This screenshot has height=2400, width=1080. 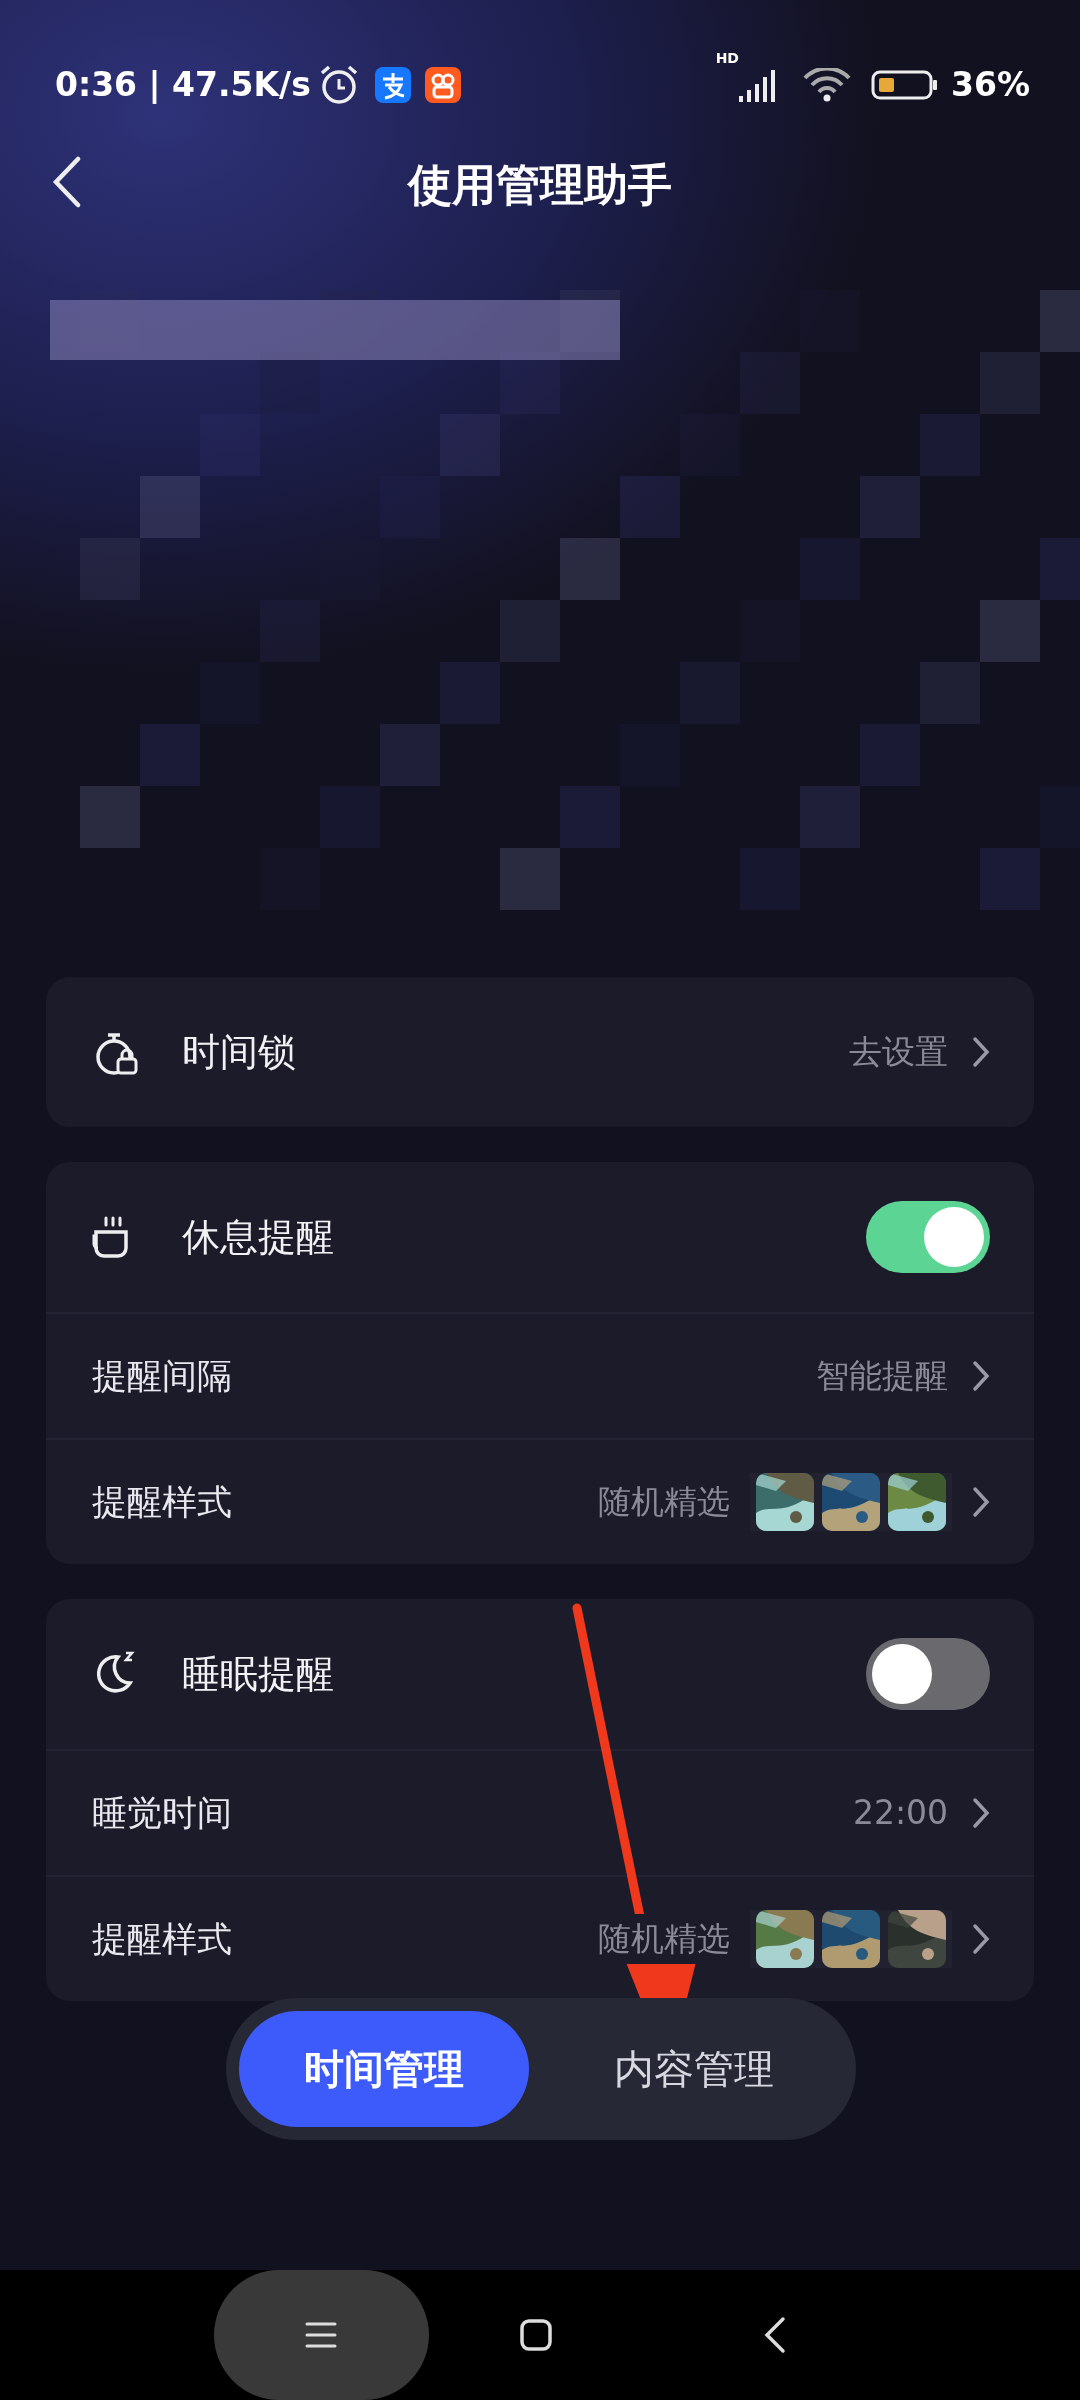 I want to click on home-icon, so click(x=535, y=2335).